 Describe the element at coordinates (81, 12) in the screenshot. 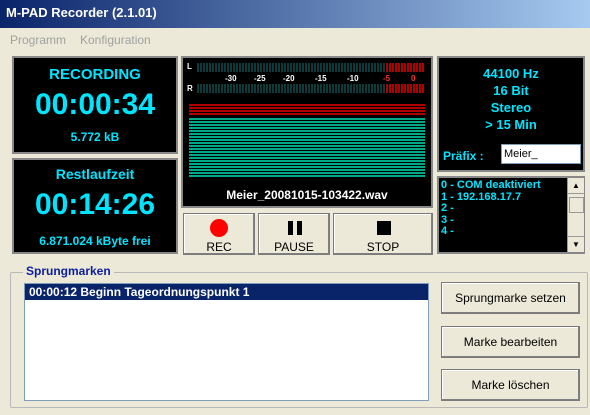

I see `window-title: M-PAD Recorder (2.1.01)` at that location.